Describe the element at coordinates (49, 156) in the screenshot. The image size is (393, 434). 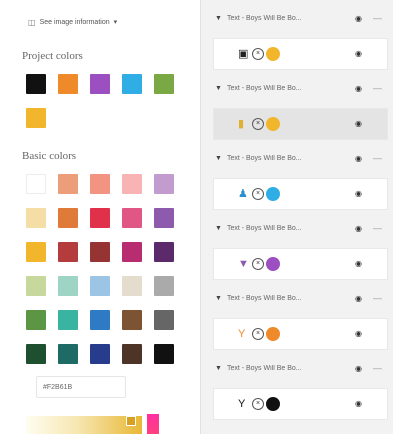
I see `basic-colors-title: Basic colors` at that location.